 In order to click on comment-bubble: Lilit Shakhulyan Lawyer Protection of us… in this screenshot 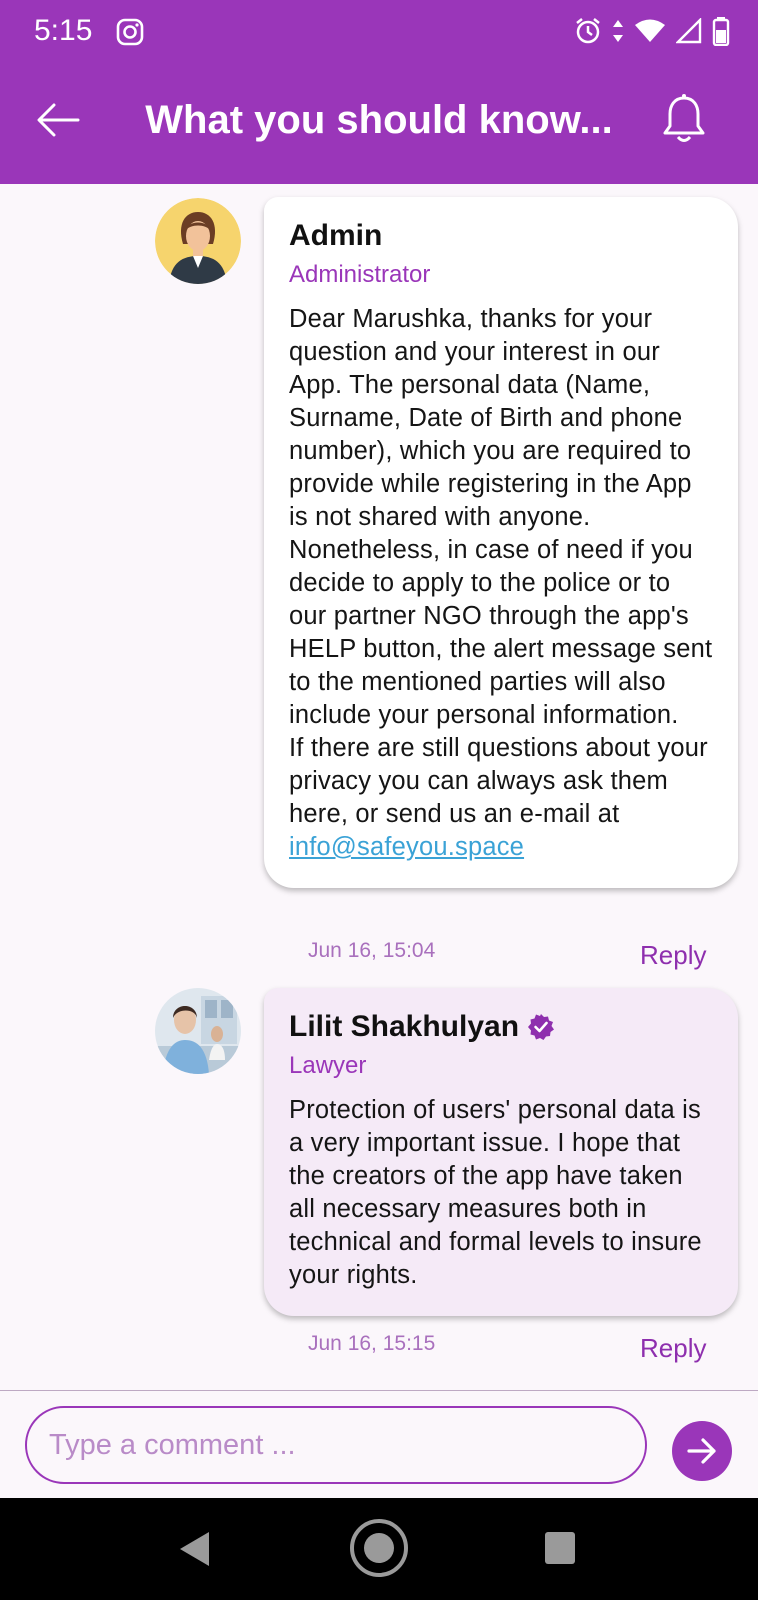, I will do `click(501, 1152)`.